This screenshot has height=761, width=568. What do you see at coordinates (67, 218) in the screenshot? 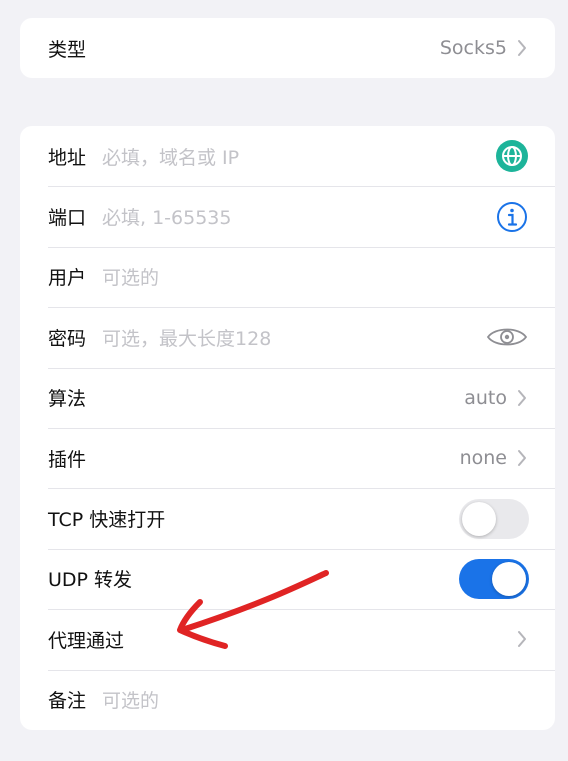
I see `port-label: 端口` at bounding box center [67, 218].